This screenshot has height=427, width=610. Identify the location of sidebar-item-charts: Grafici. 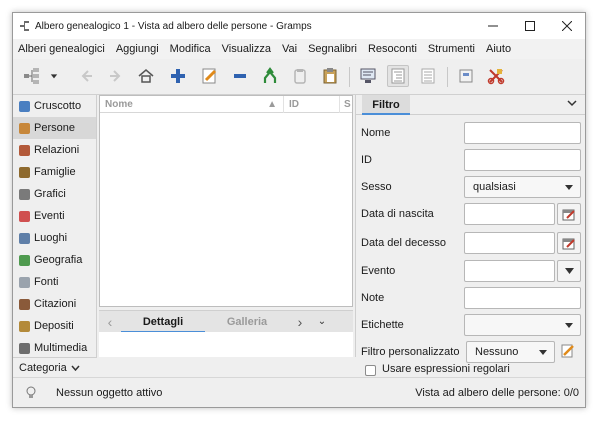
(54, 194).